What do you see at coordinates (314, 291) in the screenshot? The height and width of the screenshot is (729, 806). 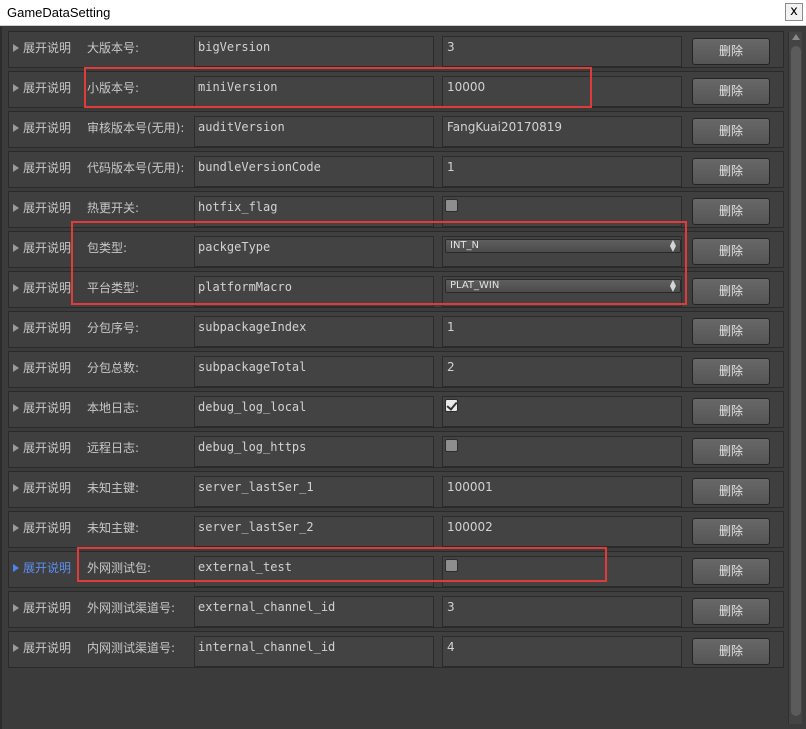 I see `key-input: platformMacro` at bounding box center [314, 291].